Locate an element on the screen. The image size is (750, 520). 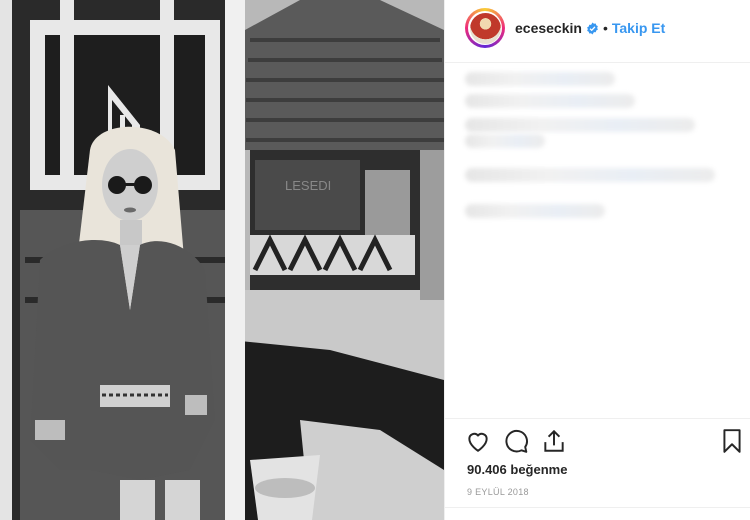
post-header: eceseckin • Takip Et is located at coordinates (605, 28).